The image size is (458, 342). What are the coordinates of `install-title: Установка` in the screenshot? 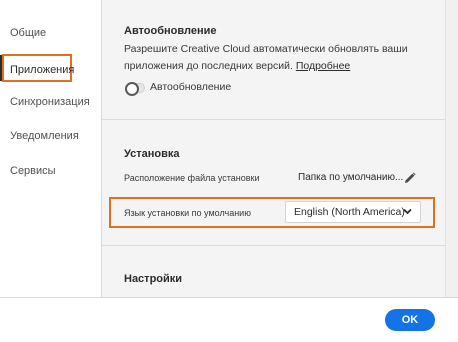 It's located at (152, 154).